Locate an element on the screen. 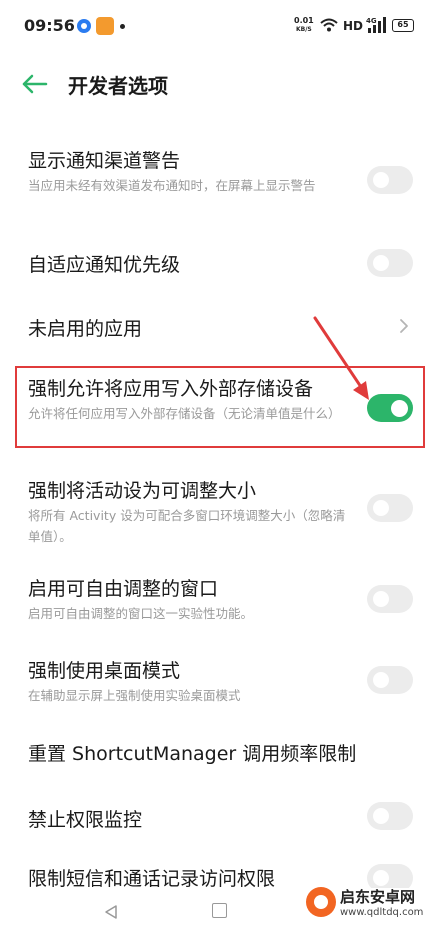 The width and height of the screenshot is (439, 934). setting-description: 将所有 Activity 设为可配合多窗口环境调整大小（忽略清单值）。 is located at coordinates (187, 526).